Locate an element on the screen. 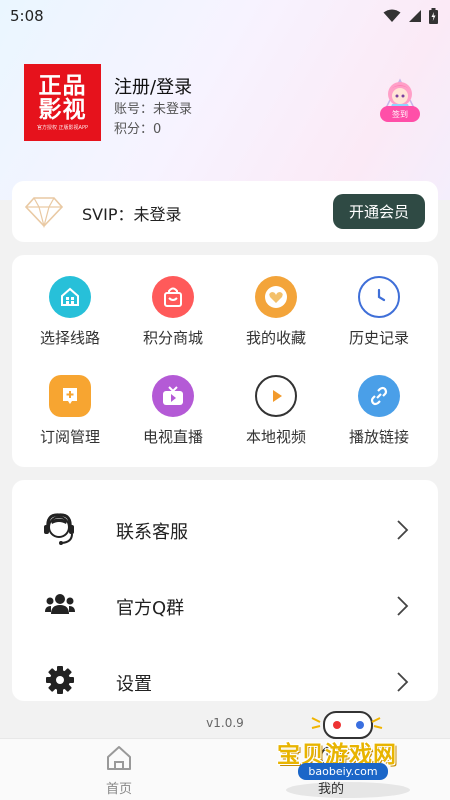 This screenshot has width=450, height=800. grid-item-points-mall: 积分商城 is located at coordinates (173, 312).